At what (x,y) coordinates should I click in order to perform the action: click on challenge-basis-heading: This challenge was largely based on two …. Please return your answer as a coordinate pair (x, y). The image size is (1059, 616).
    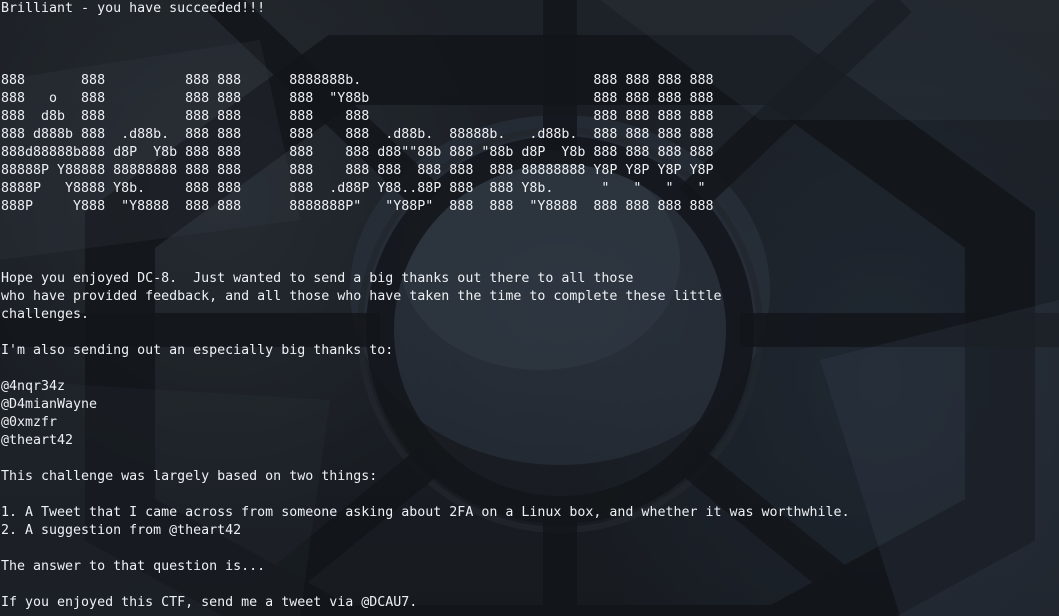
    Looking at the image, I should click on (189, 476).